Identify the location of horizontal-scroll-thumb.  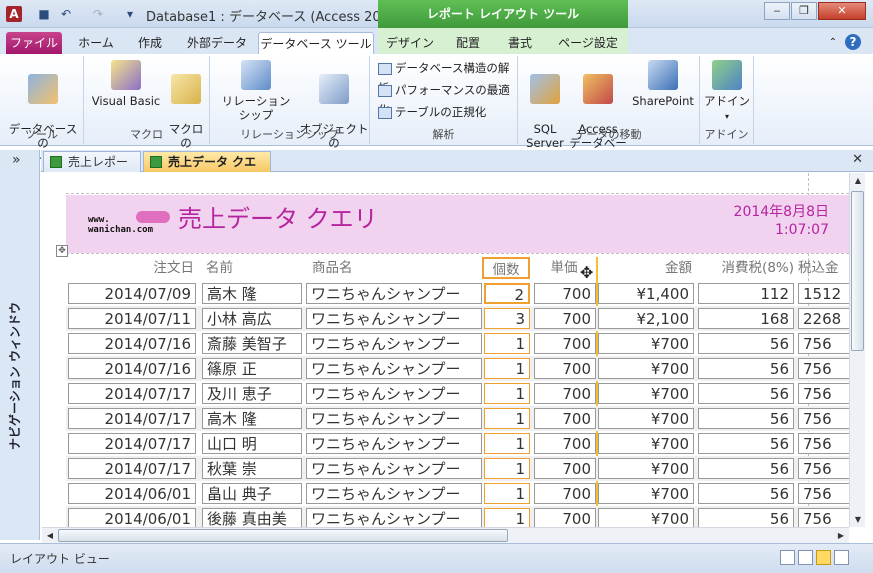
(283, 535).